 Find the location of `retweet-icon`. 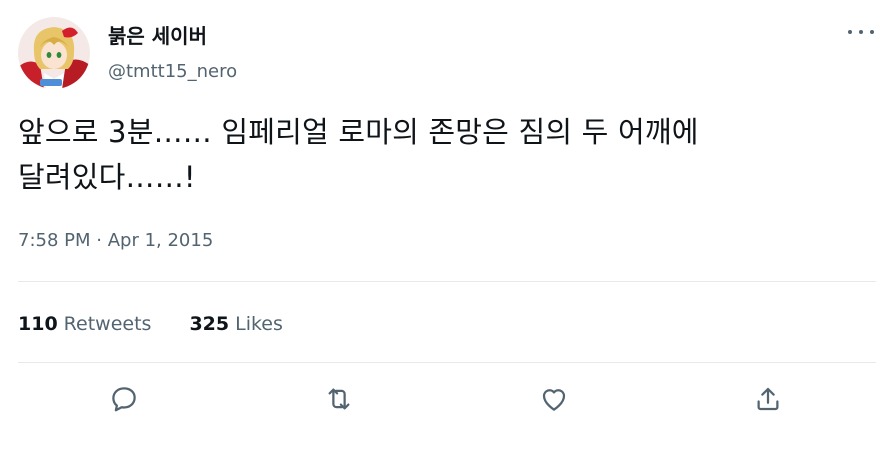

retweet-icon is located at coordinates (339, 399).